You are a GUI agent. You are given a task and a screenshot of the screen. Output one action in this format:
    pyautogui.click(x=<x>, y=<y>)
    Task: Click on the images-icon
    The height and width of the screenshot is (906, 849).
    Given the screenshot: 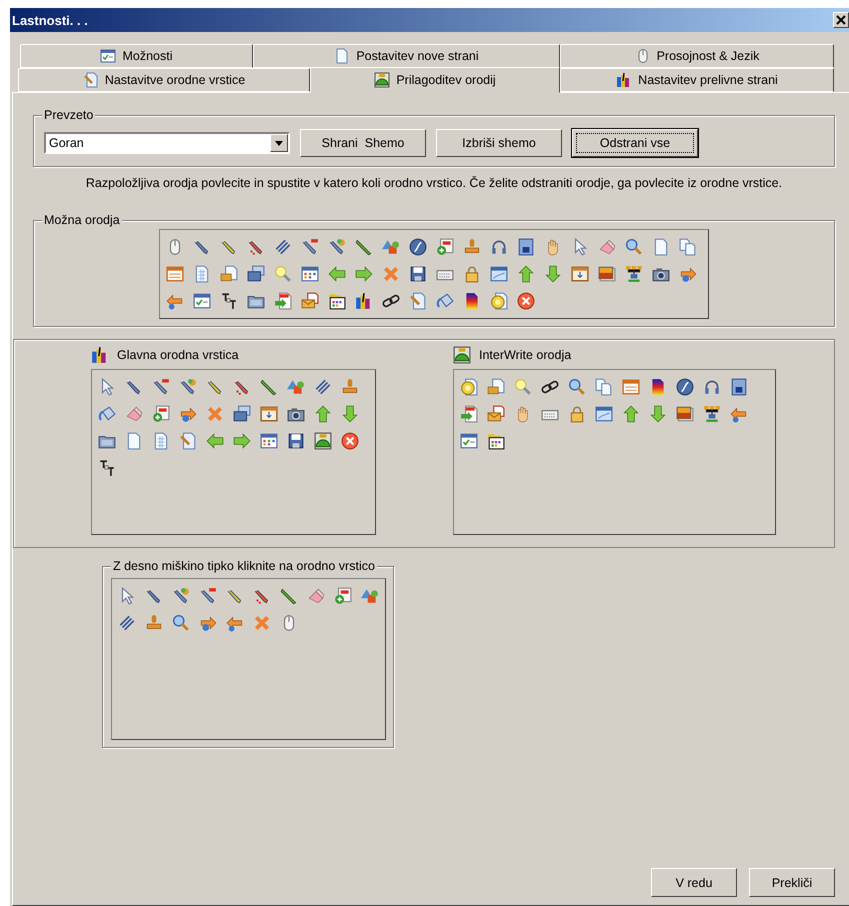 What is the action you would take?
    pyautogui.click(x=256, y=274)
    